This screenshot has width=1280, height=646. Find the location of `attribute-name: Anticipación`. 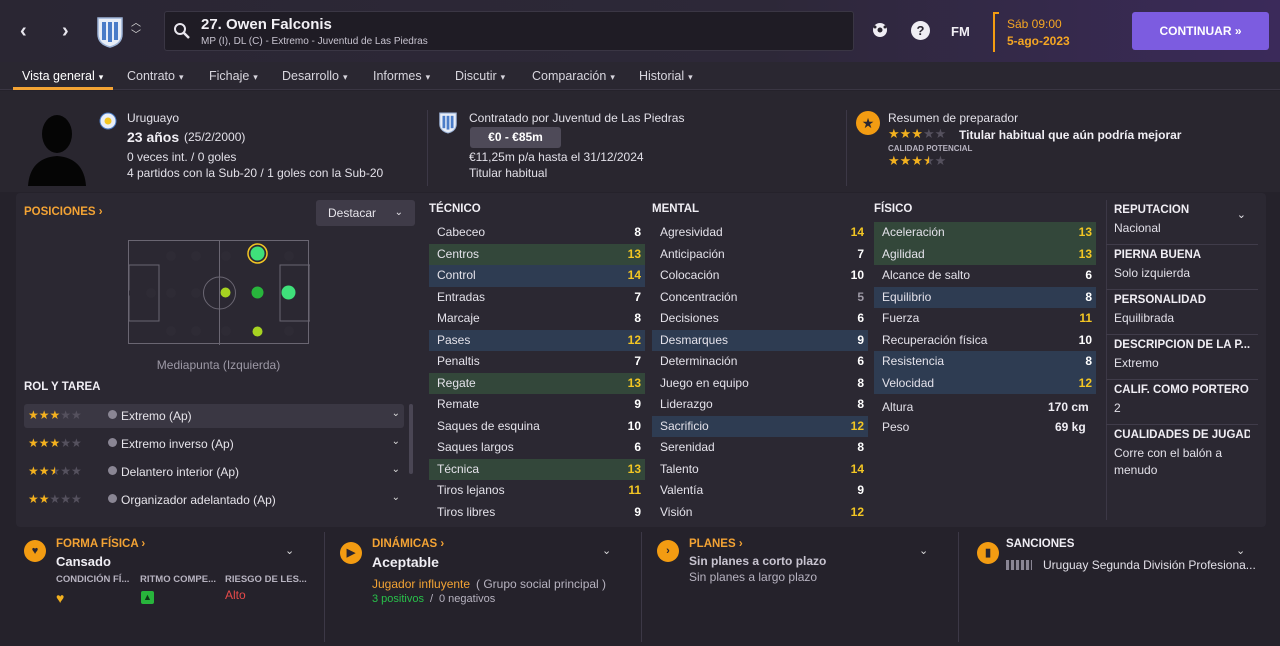

attribute-name: Anticipación is located at coordinates (692, 253).